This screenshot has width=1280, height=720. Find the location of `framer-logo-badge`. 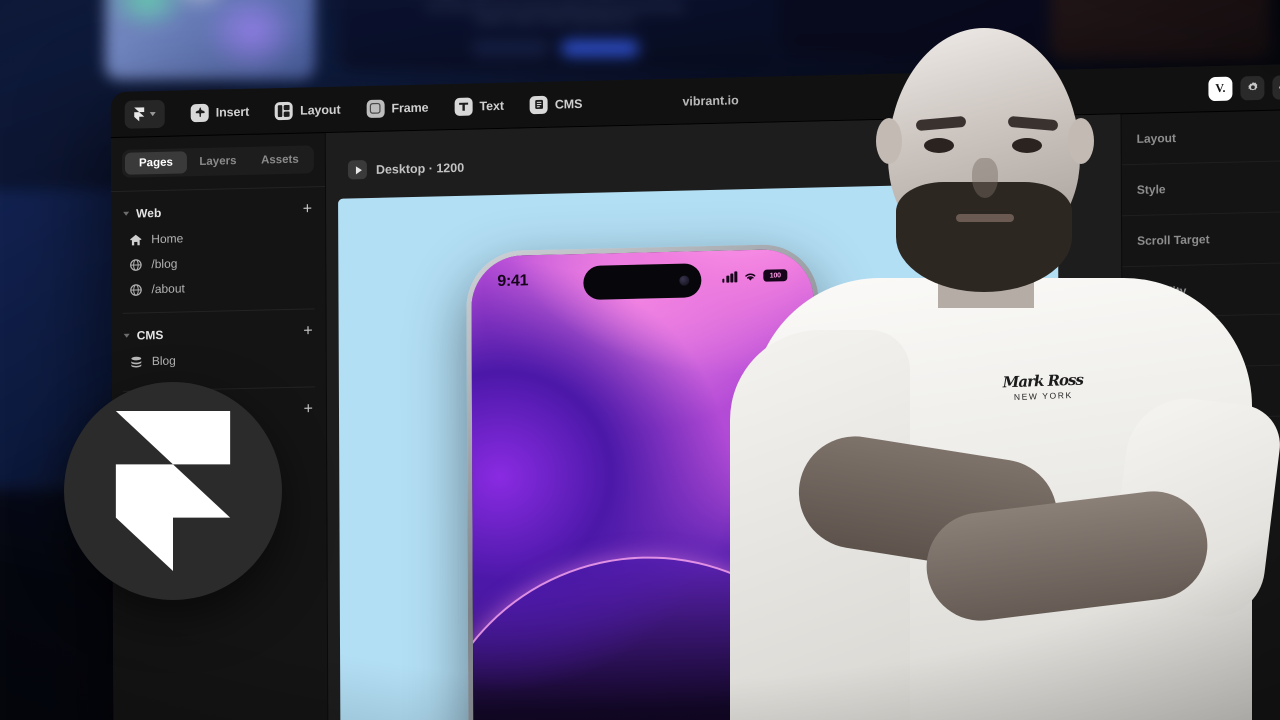

framer-logo-badge is located at coordinates (173, 491).